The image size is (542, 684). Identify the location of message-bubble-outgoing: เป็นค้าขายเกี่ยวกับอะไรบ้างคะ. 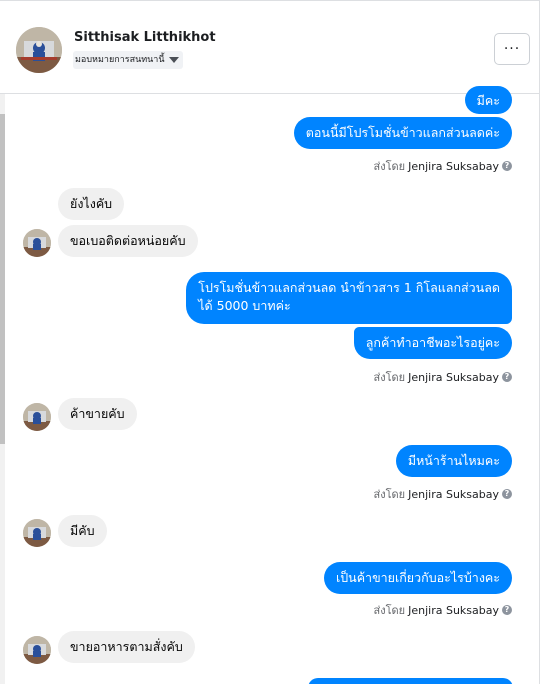
(417, 578).